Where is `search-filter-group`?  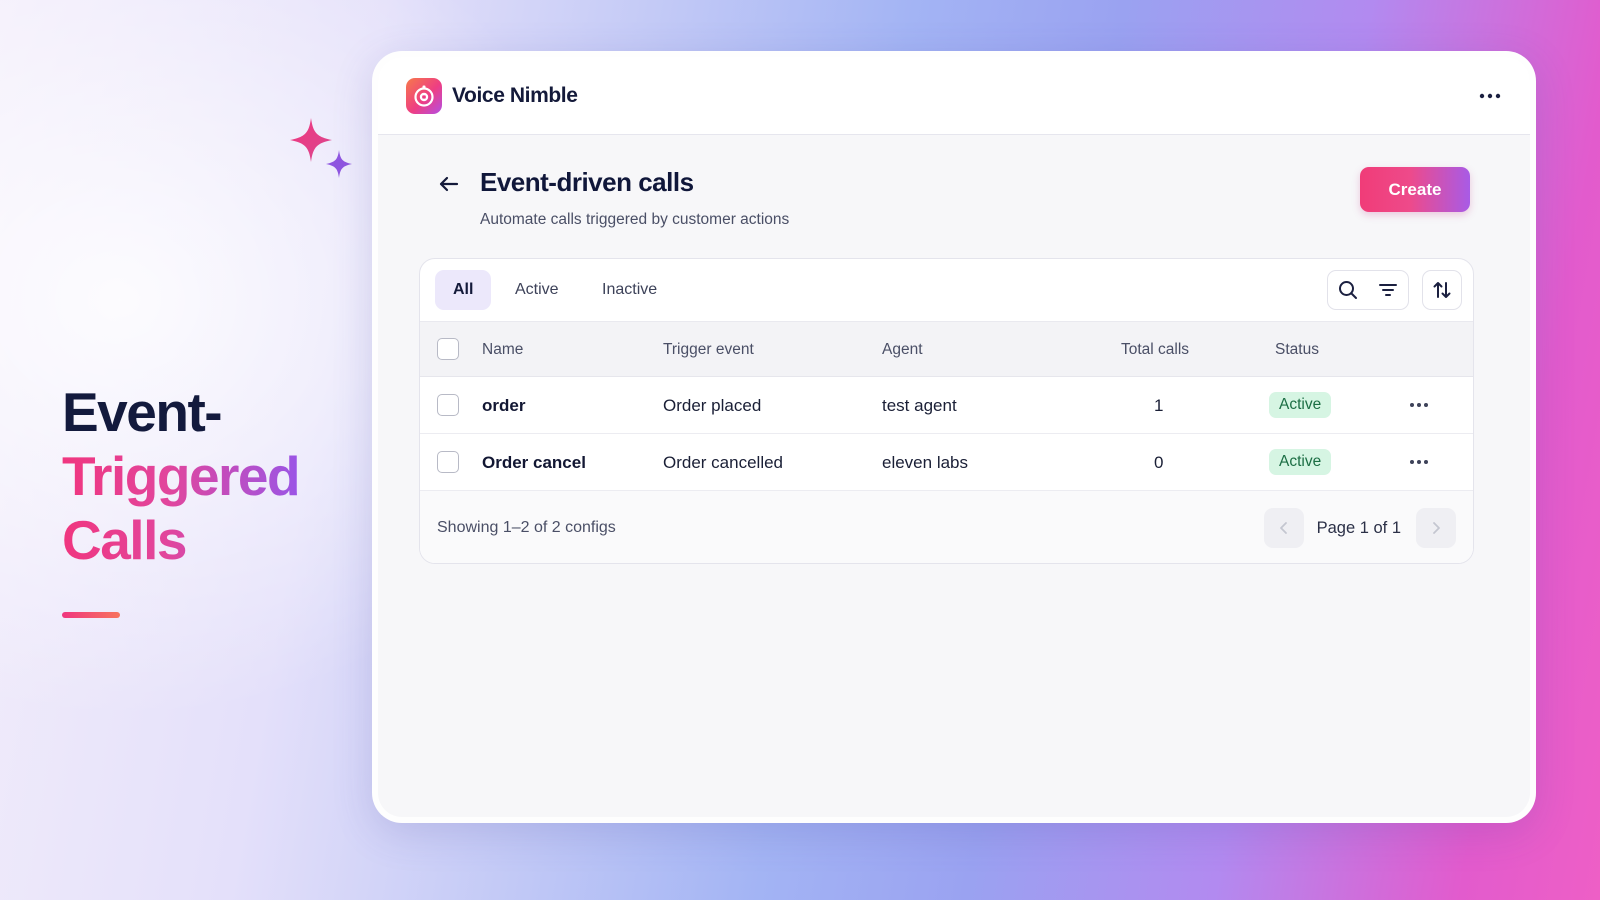 search-filter-group is located at coordinates (1368, 290).